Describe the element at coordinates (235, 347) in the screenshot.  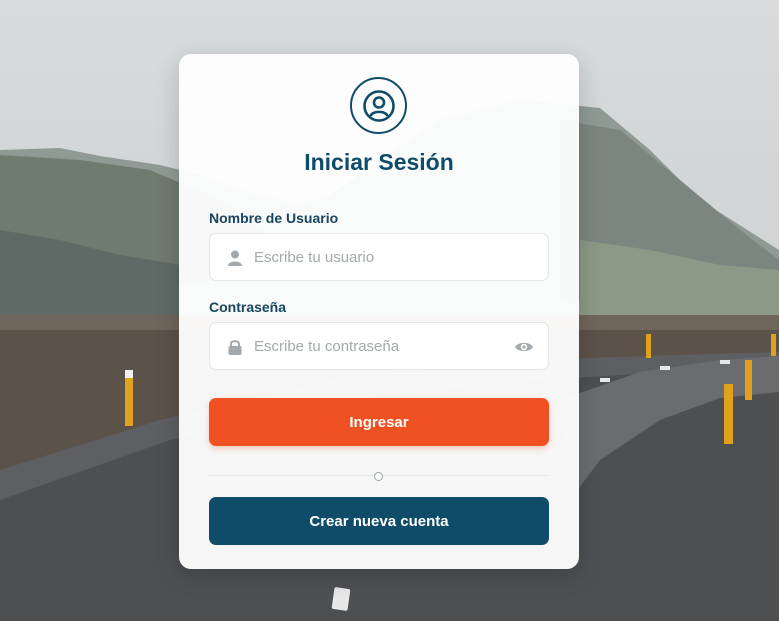
I see `lock-icon` at that location.